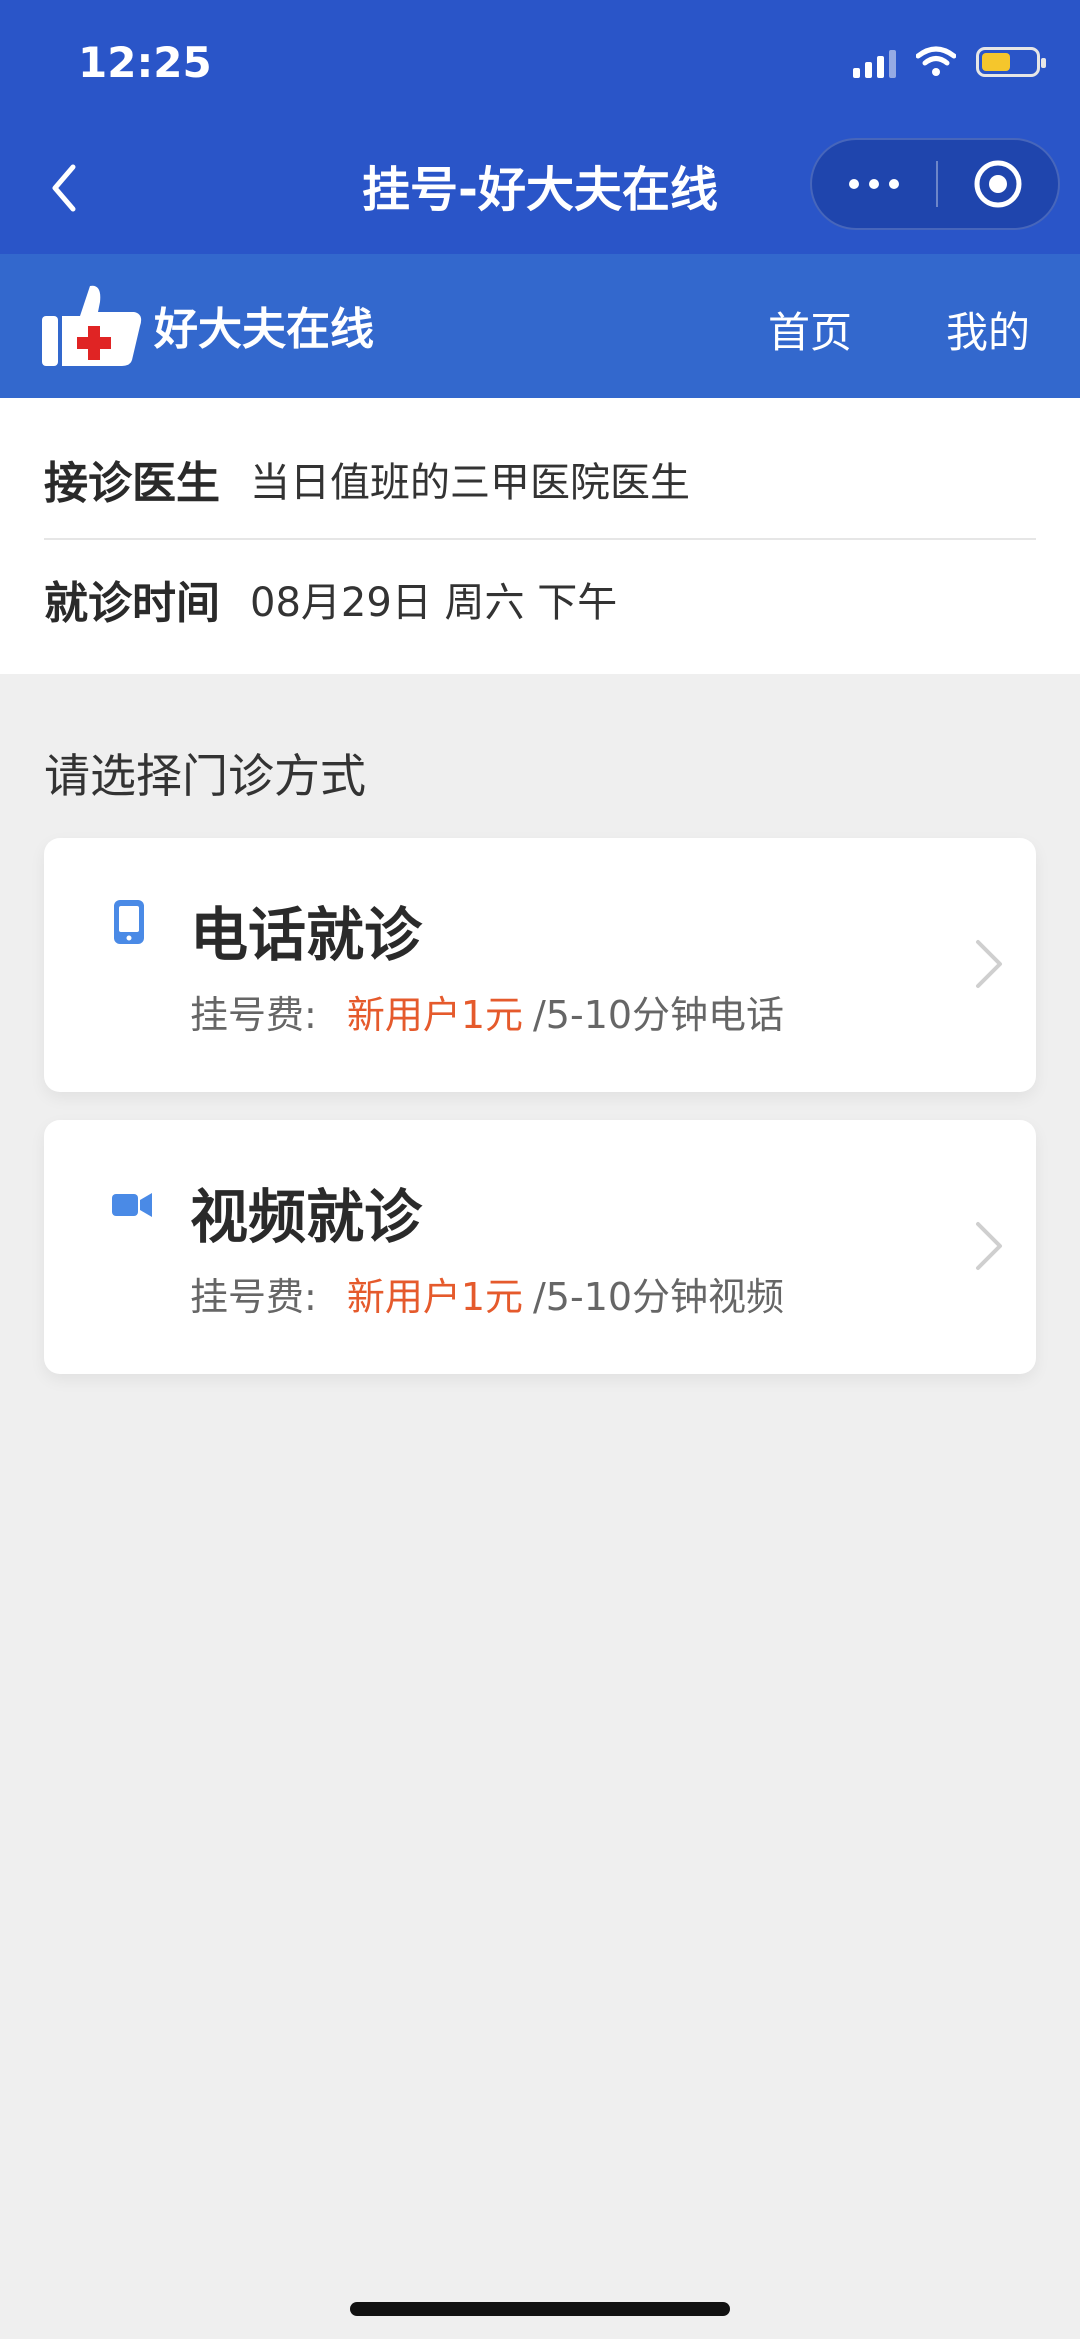 The width and height of the screenshot is (1080, 2339). Describe the element at coordinates (306, 1217) in the screenshot. I see `card-title: 视频就诊` at that location.